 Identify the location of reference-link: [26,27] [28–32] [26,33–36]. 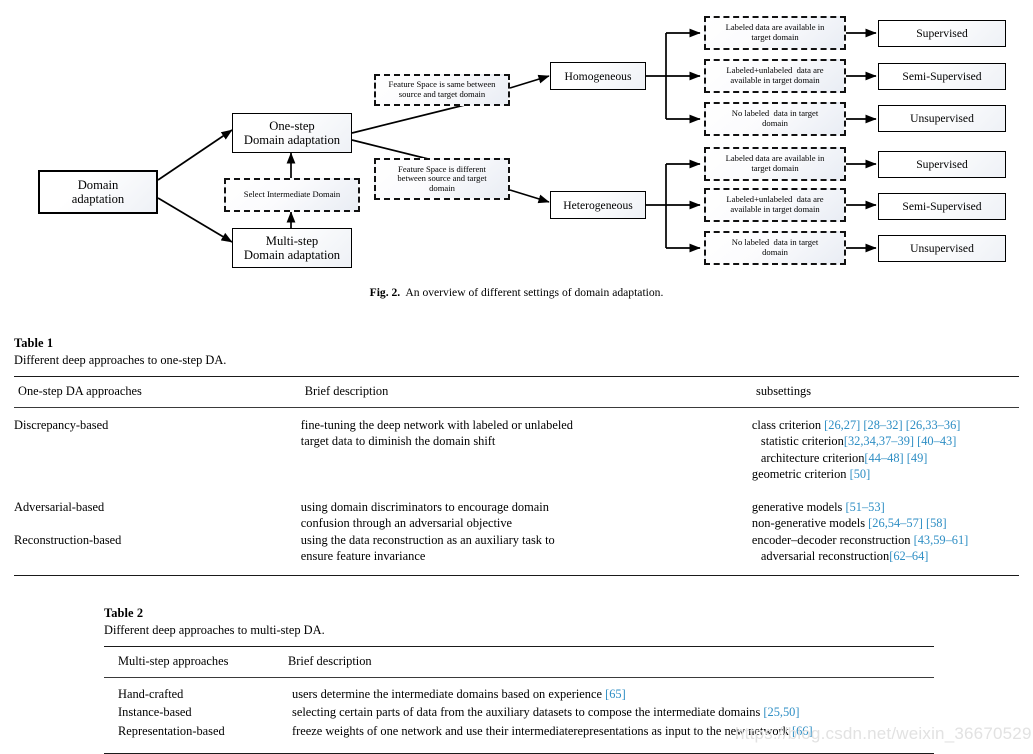
(892, 425).